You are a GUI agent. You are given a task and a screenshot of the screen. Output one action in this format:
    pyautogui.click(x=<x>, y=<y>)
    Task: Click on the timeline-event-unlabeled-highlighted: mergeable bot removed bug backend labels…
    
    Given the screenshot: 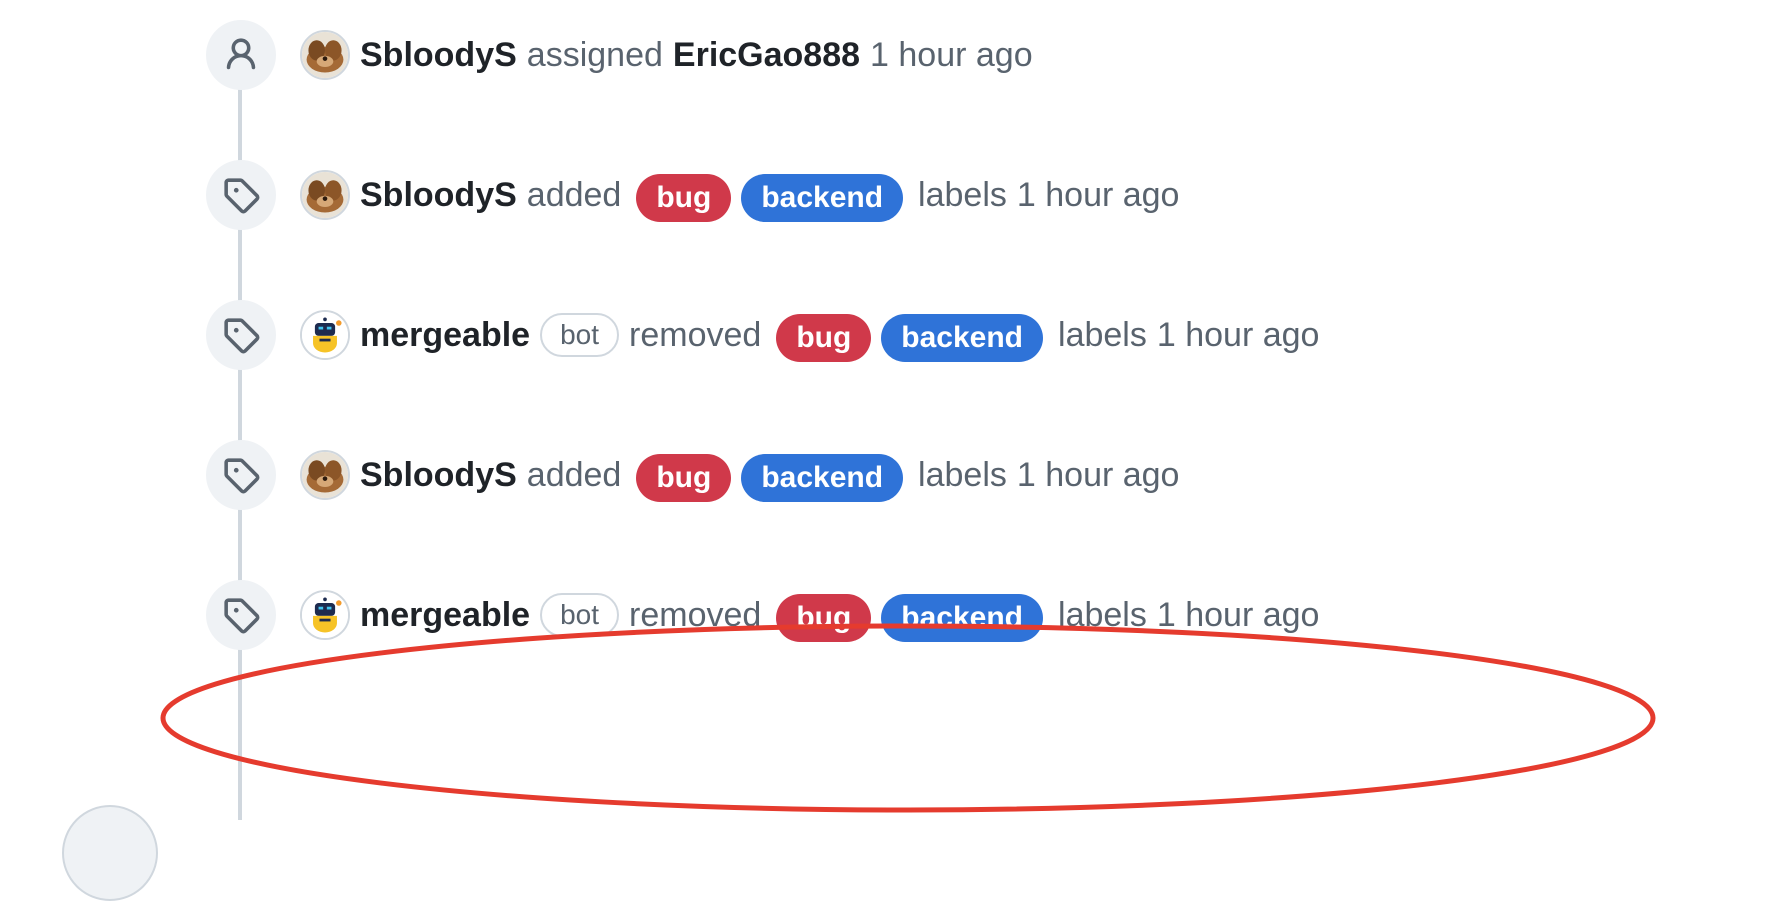 What is the action you would take?
    pyautogui.click(x=883, y=615)
    